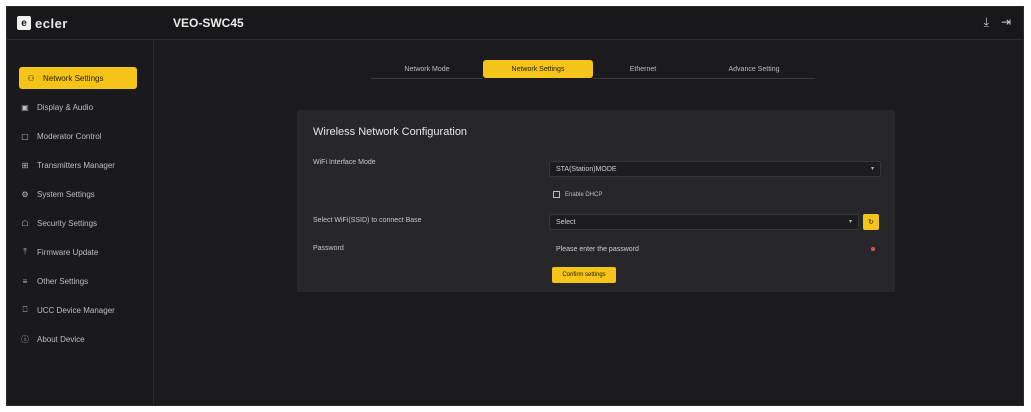  Describe the element at coordinates (65, 107) in the screenshot. I see `sidebar-item-label: Display & Audio` at that location.